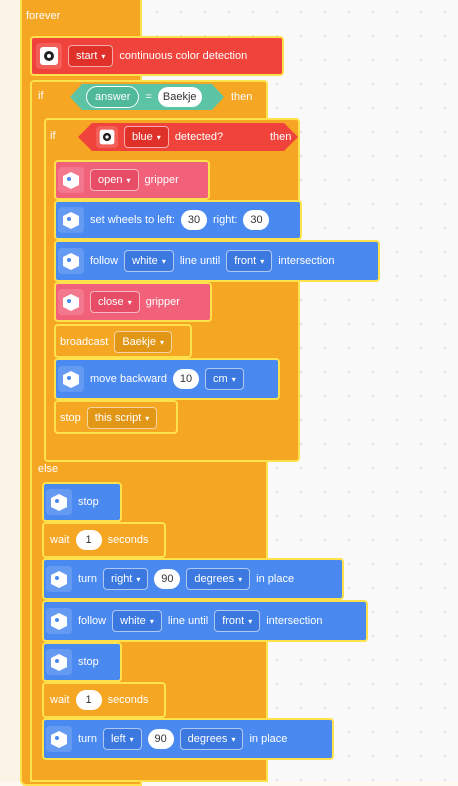  Describe the element at coordinates (129, 379) in the screenshot. I see `move-backward-label: move backward` at that location.